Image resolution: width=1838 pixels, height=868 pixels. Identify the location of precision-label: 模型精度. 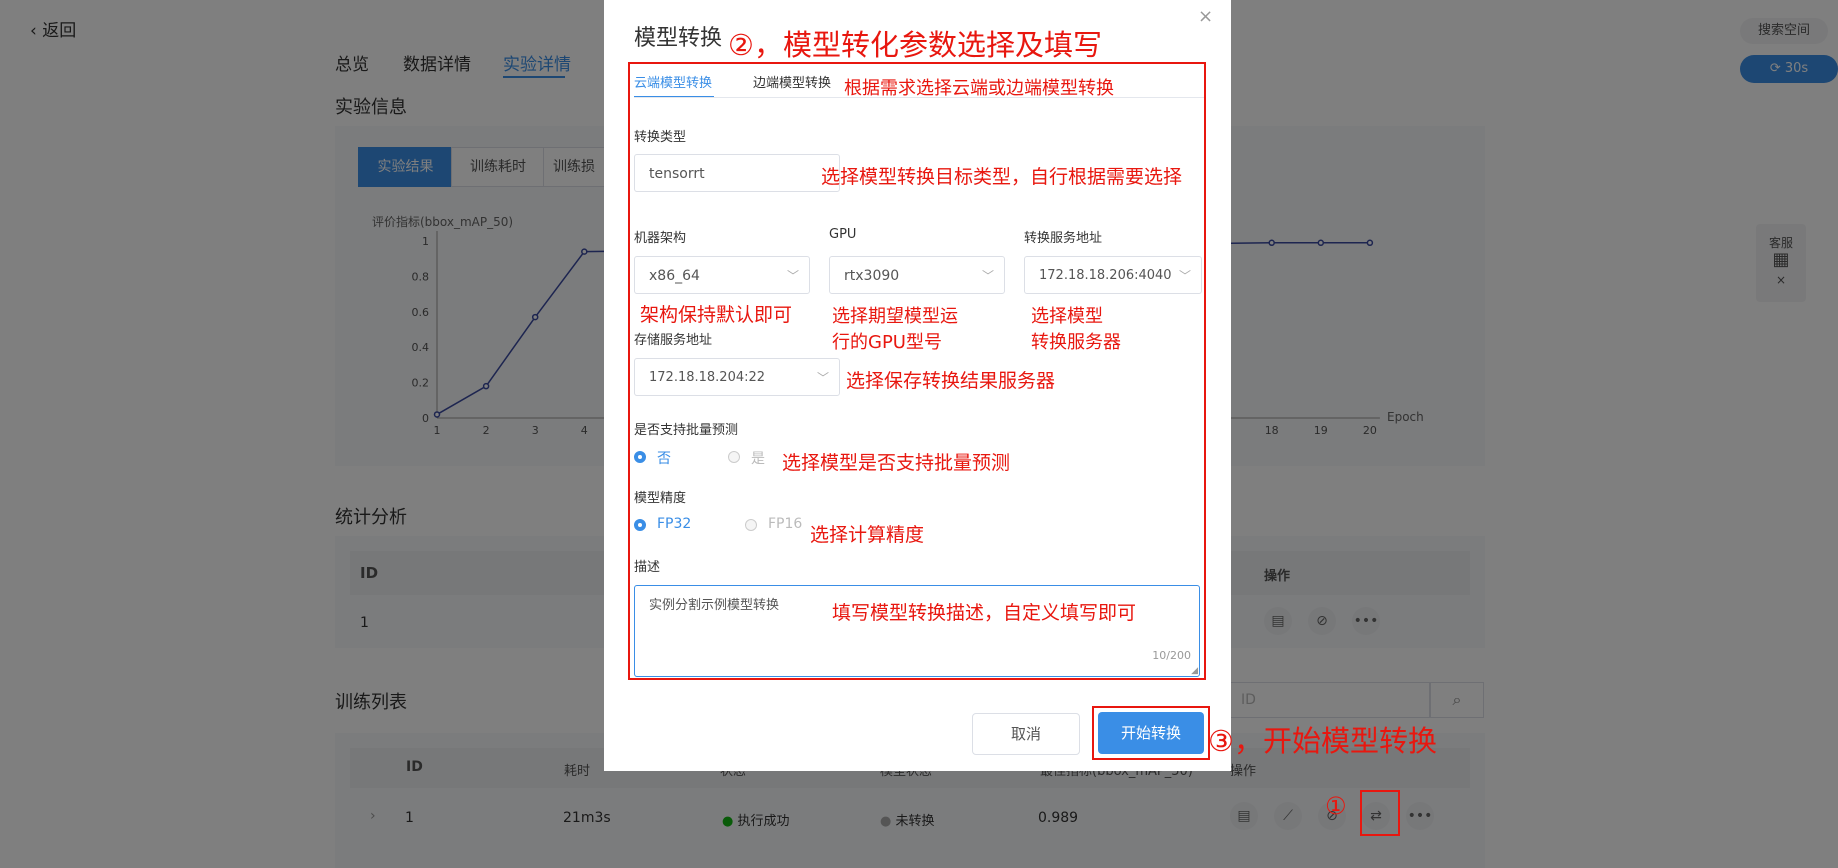
(660, 498).